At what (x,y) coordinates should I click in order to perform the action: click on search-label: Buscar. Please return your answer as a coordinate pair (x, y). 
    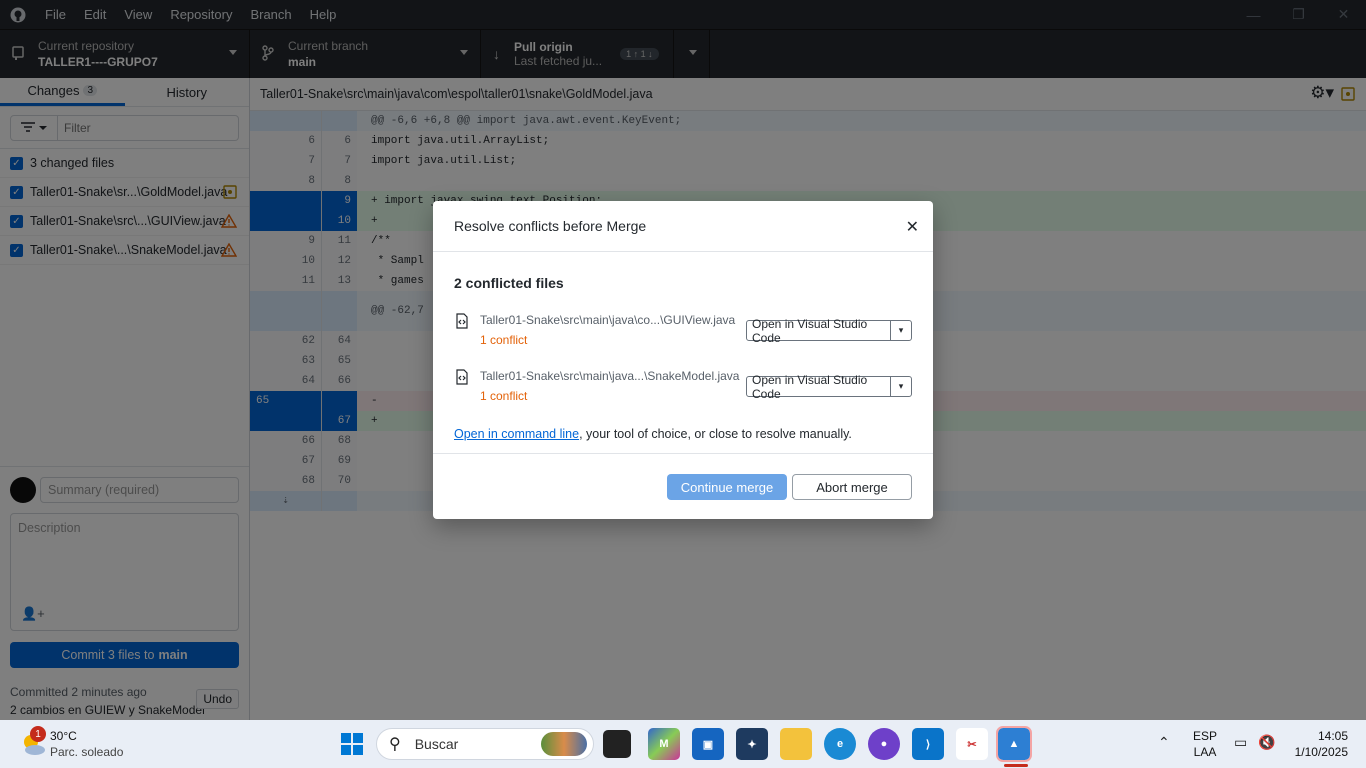
    Looking at the image, I should click on (436, 744).